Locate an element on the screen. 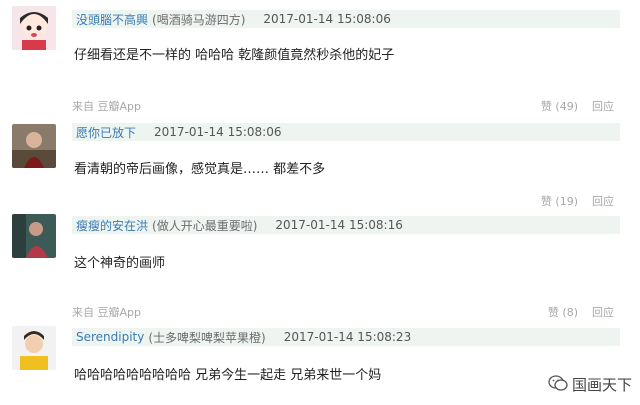  wechat-icon is located at coordinates (558, 384).